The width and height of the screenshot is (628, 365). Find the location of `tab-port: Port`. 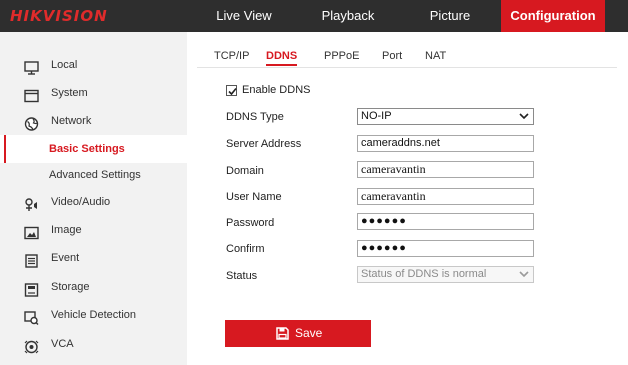

tab-port: Port is located at coordinates (392, 57).